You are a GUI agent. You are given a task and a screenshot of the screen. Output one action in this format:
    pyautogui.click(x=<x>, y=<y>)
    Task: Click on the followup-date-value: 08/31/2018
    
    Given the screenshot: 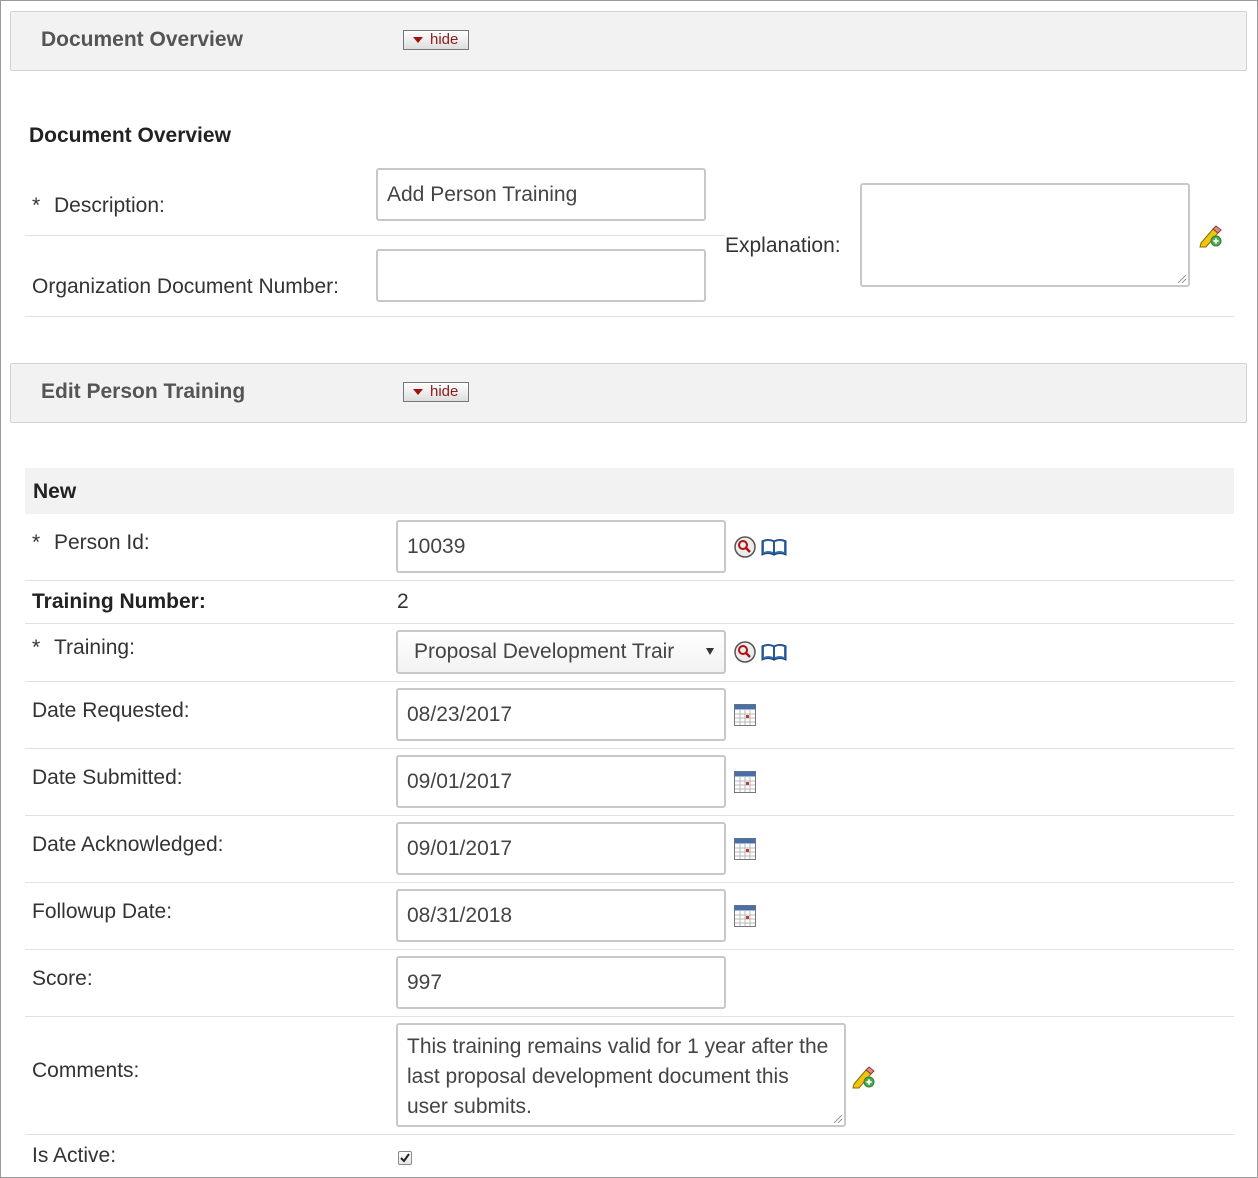 What is the action you would take?
    pyautogui.click(x=460, y=915)
    